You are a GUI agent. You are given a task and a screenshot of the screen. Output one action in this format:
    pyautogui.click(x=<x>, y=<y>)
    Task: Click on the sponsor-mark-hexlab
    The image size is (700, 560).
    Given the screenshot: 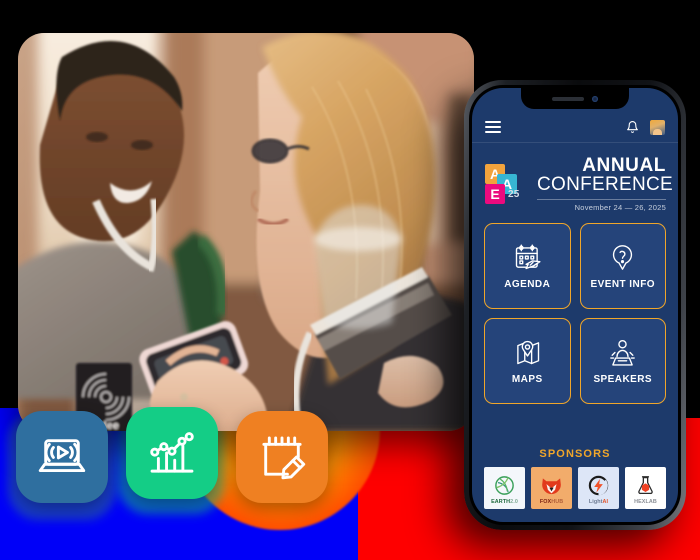 What is the action you would take?
    pyautogui.click(x=645, y=486)
    